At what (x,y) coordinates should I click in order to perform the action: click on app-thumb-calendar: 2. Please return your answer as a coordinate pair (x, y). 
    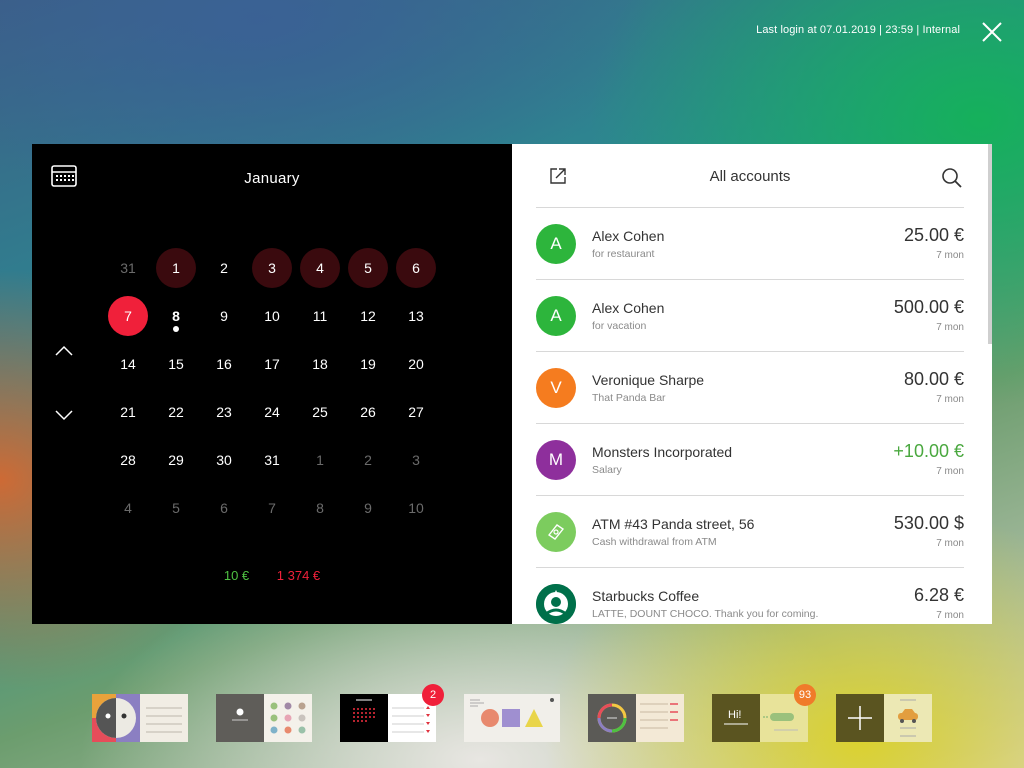
    Looking at the image, I should click on (392, 713).